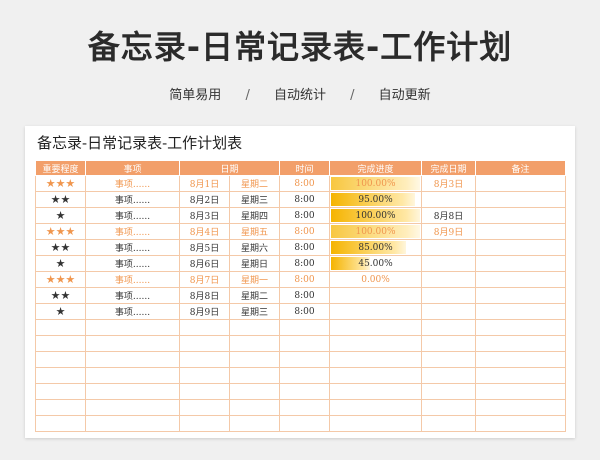 This screenshot has width=600, height=460. Describe the element at coordinates (449, 168) in the screenshot. I see `header-done-date: 完成日期` at that location.